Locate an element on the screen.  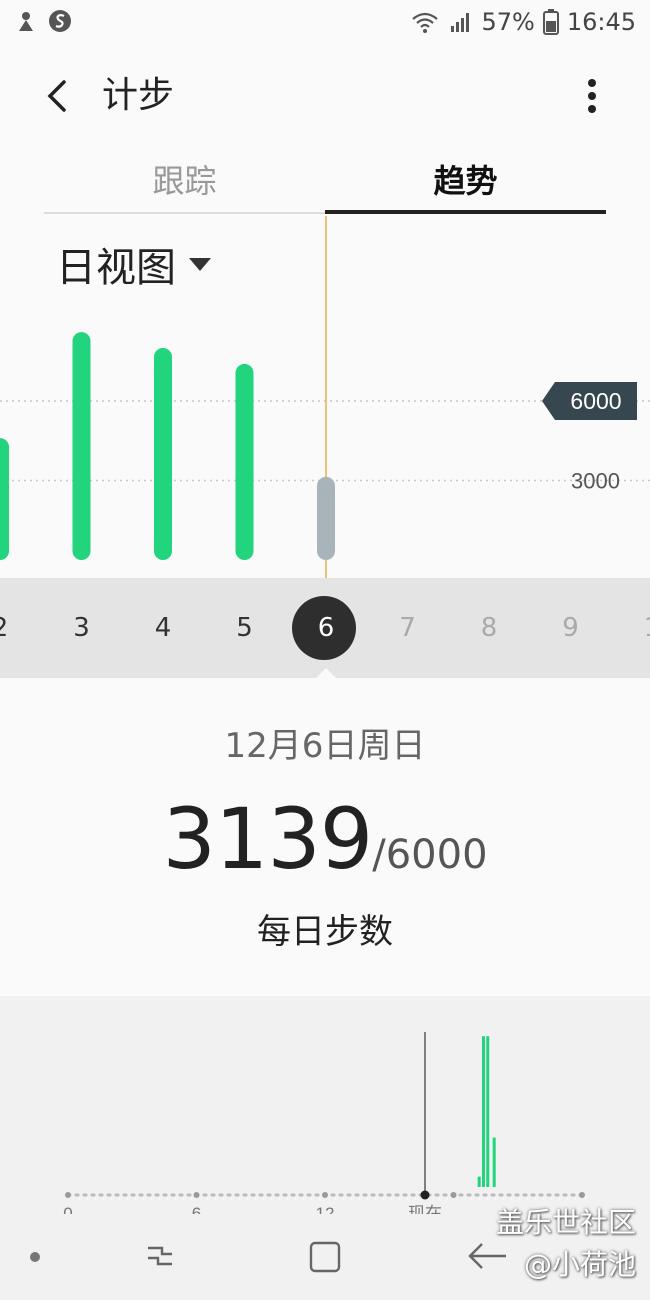
grid-label-3000: 3000 is located at coordinates (595, 481).